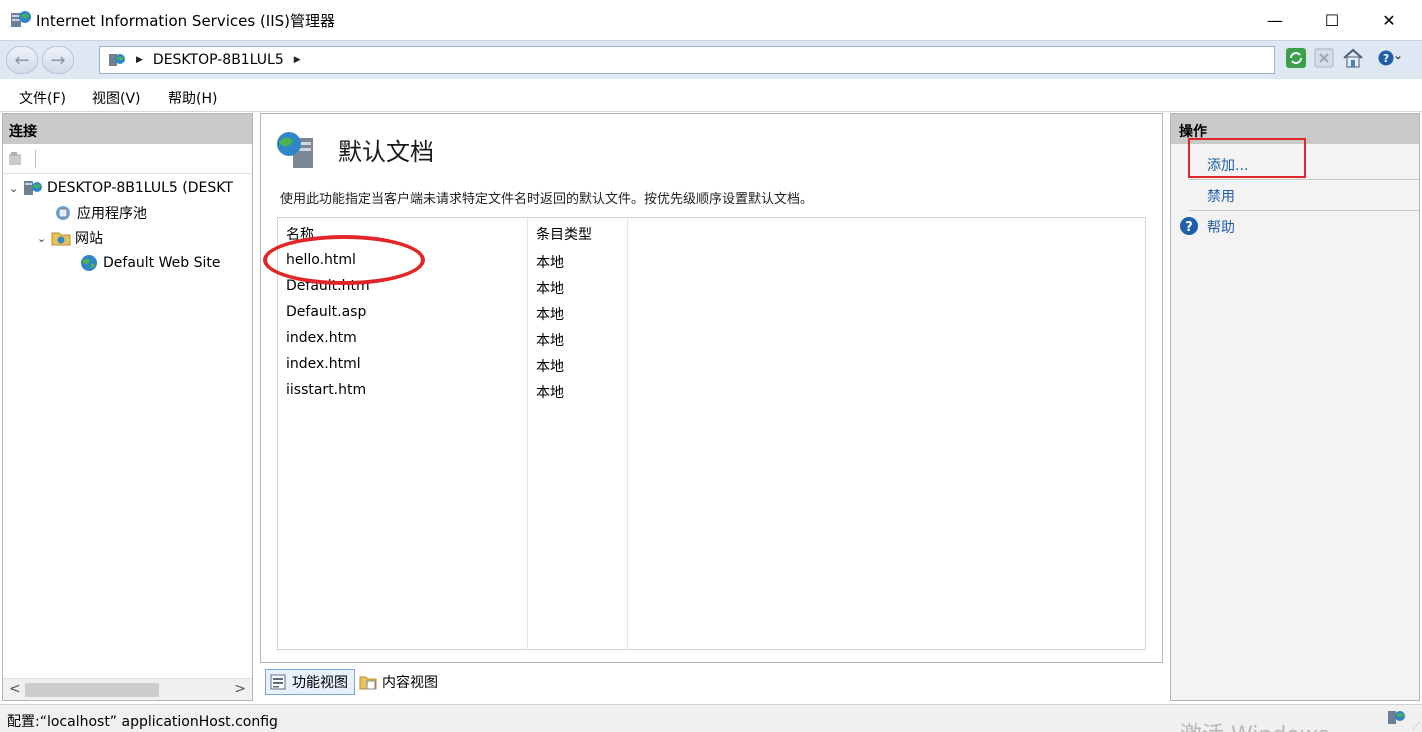 The image size is (1422, 732). Describe the element at coordinates (321, 260) in the screenshot. I see `cell-name: hello.html` at that location.